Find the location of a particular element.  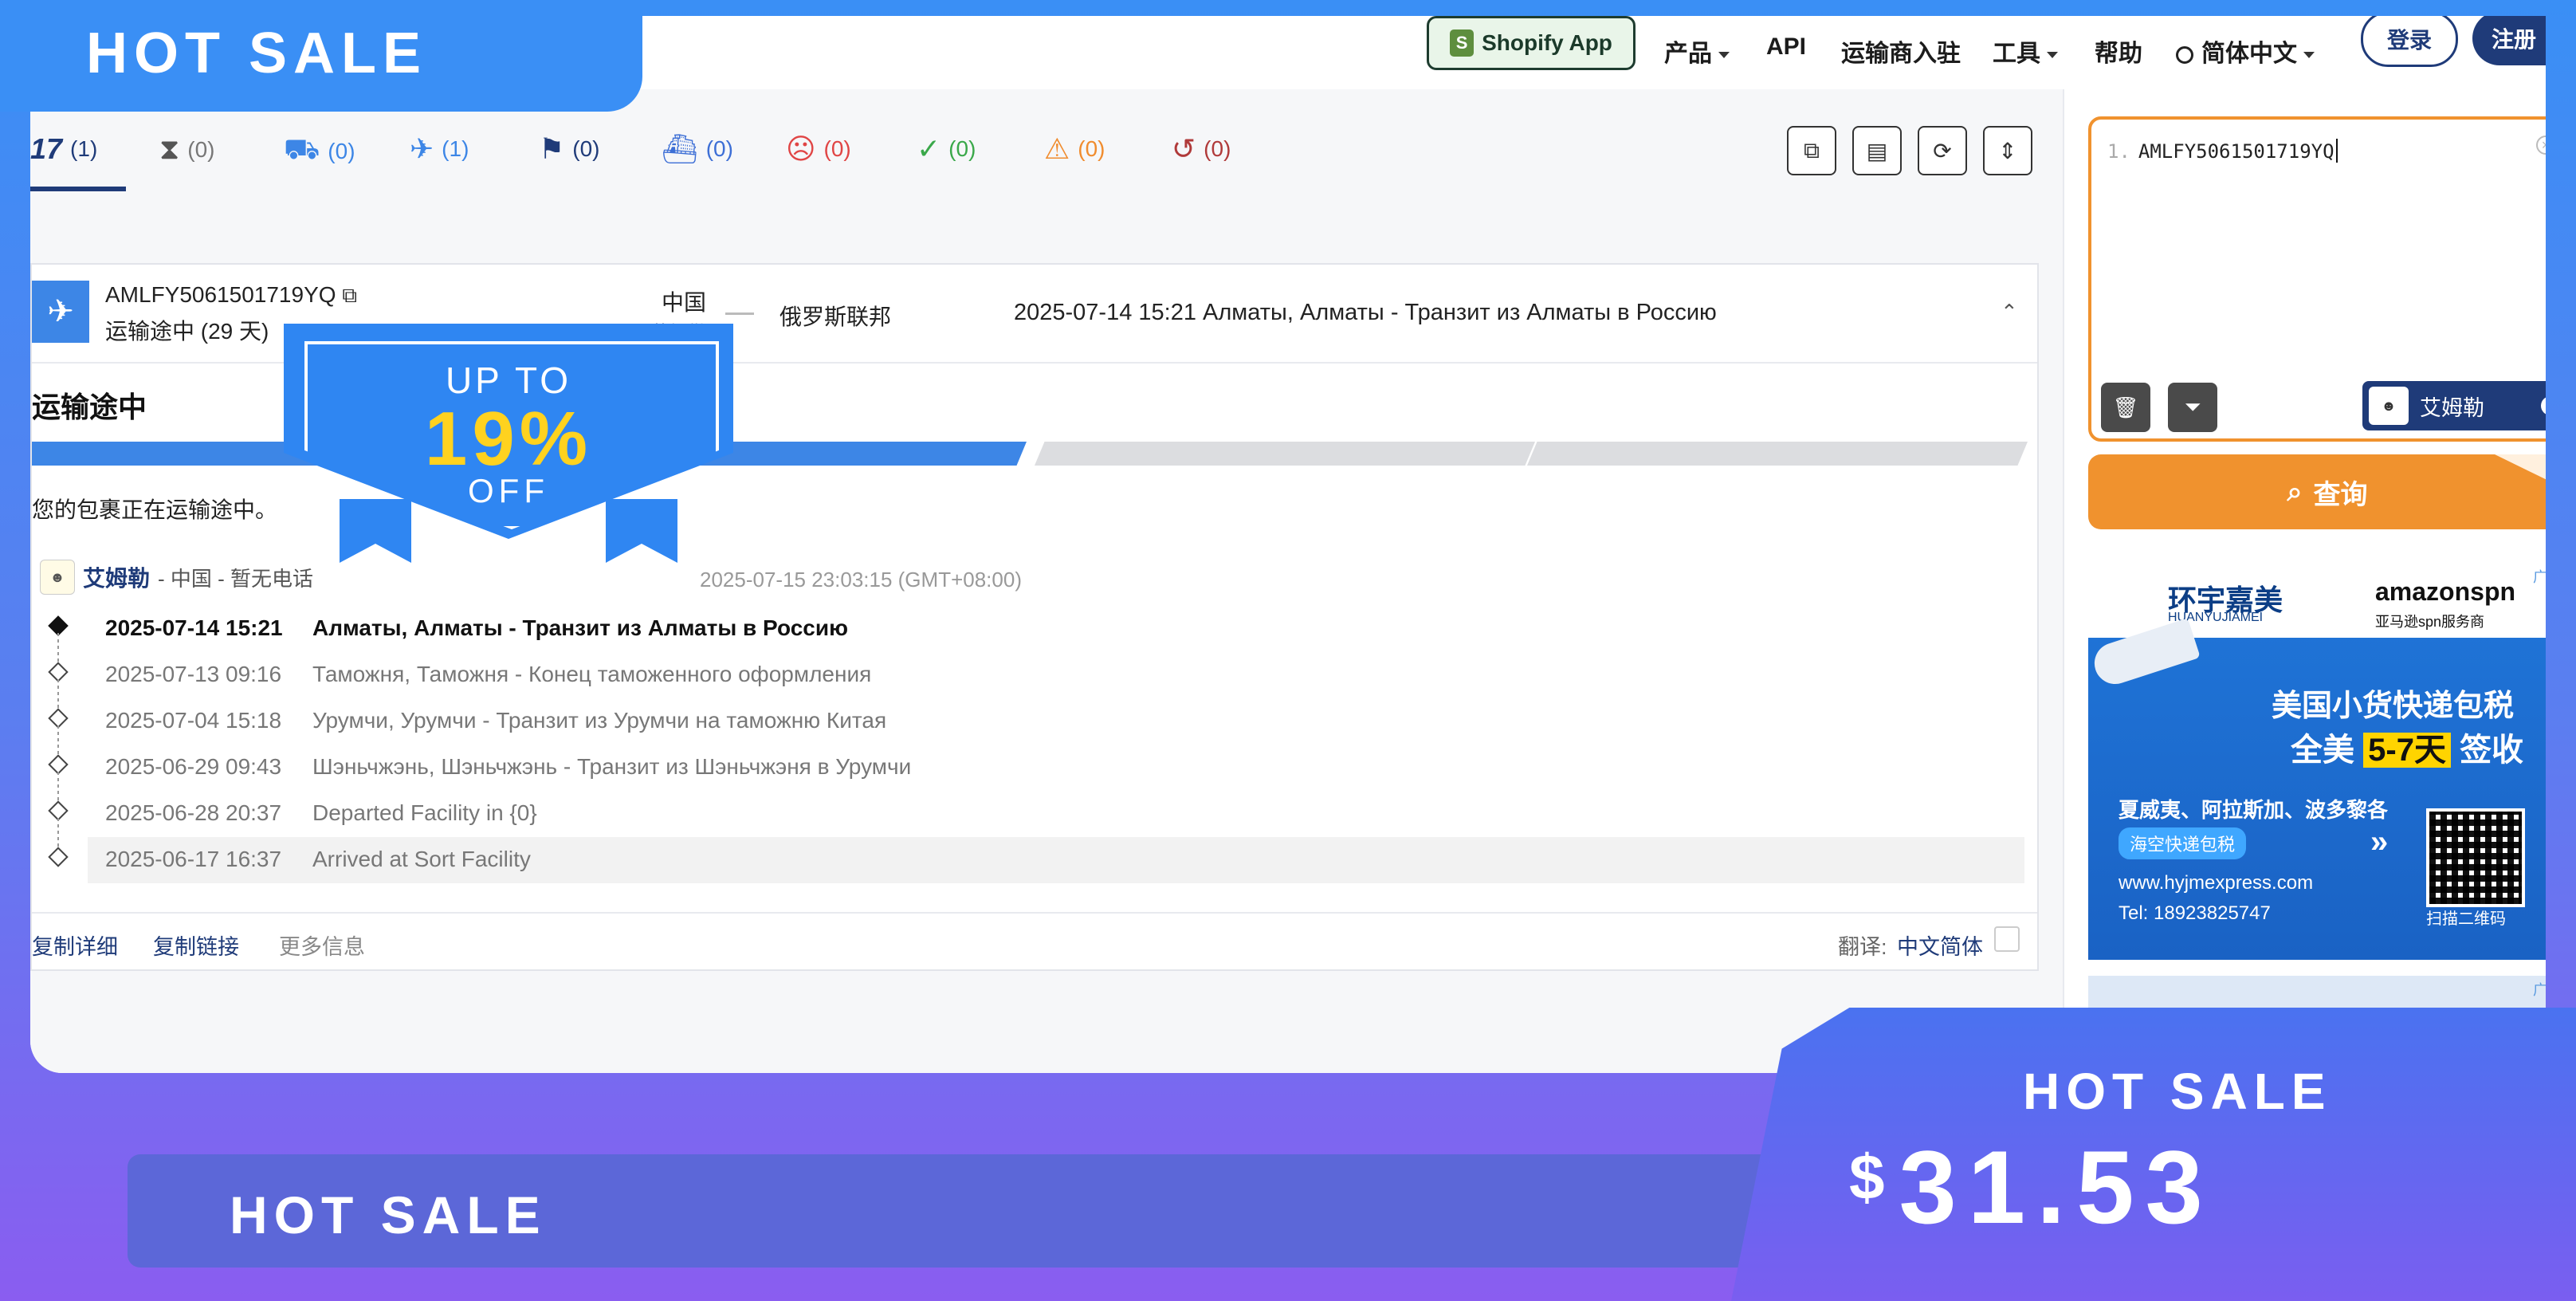

flag-icon: ⚑ is located at coordinates (552, 148).